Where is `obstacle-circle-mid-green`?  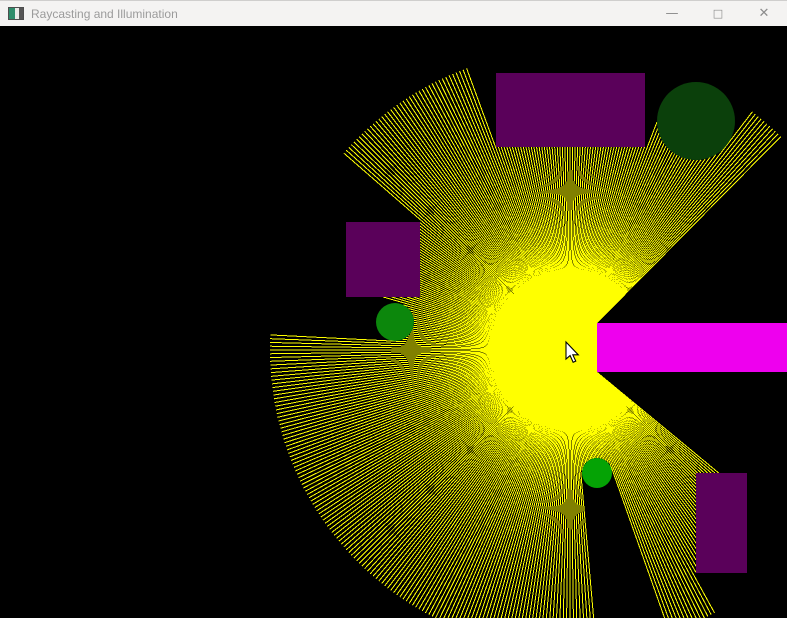 obstacle-circle-mid-green is located at coordinates (395, 322).